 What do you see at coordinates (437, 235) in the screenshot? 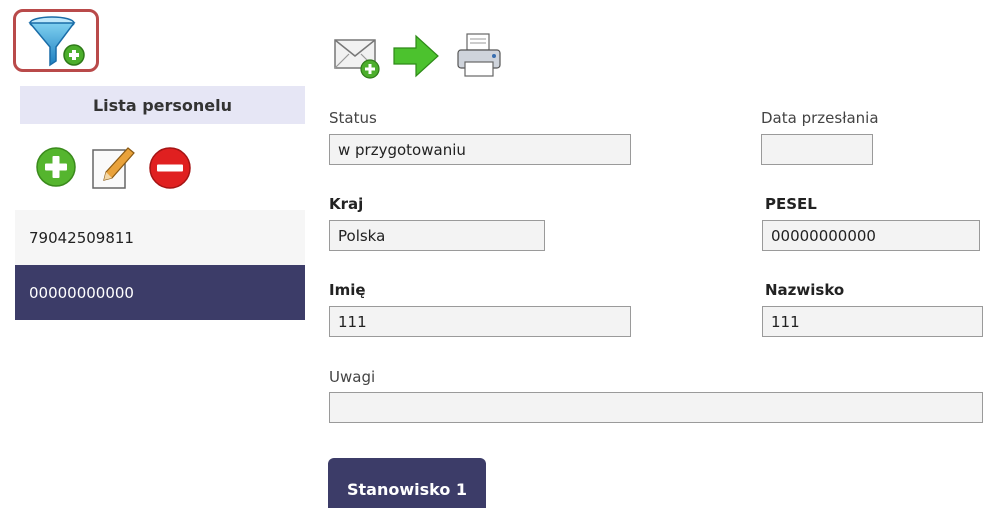
I see `kraj-field: Polska` at bounding box center [437, 235].